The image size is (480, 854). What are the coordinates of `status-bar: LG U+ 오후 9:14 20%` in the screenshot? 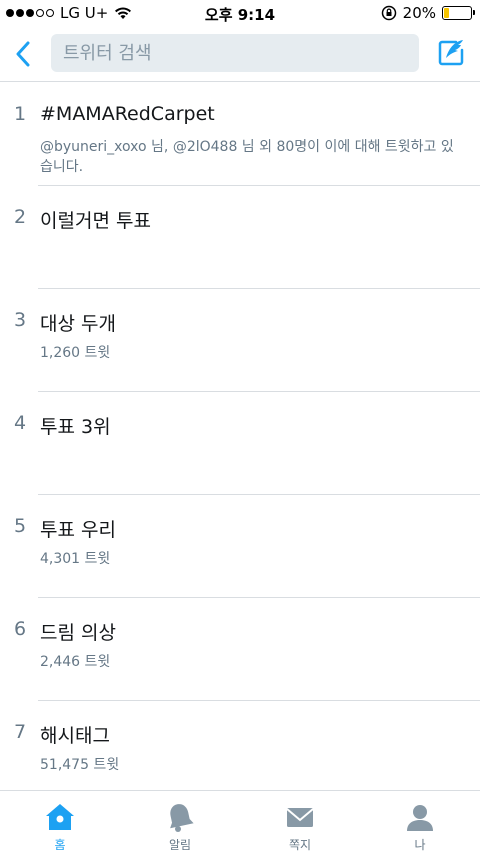 It's located at (240, 14).